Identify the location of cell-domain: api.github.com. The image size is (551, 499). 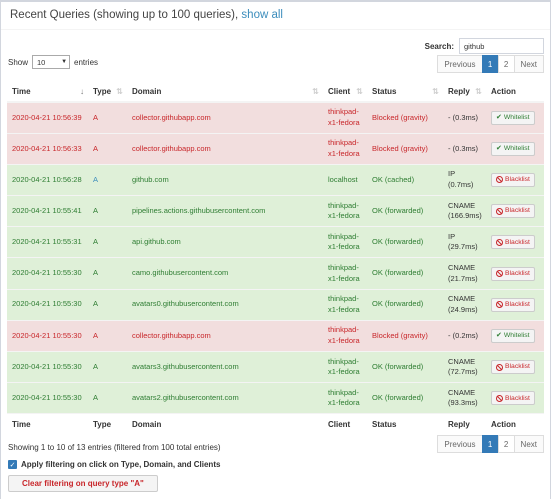
(225, 242).